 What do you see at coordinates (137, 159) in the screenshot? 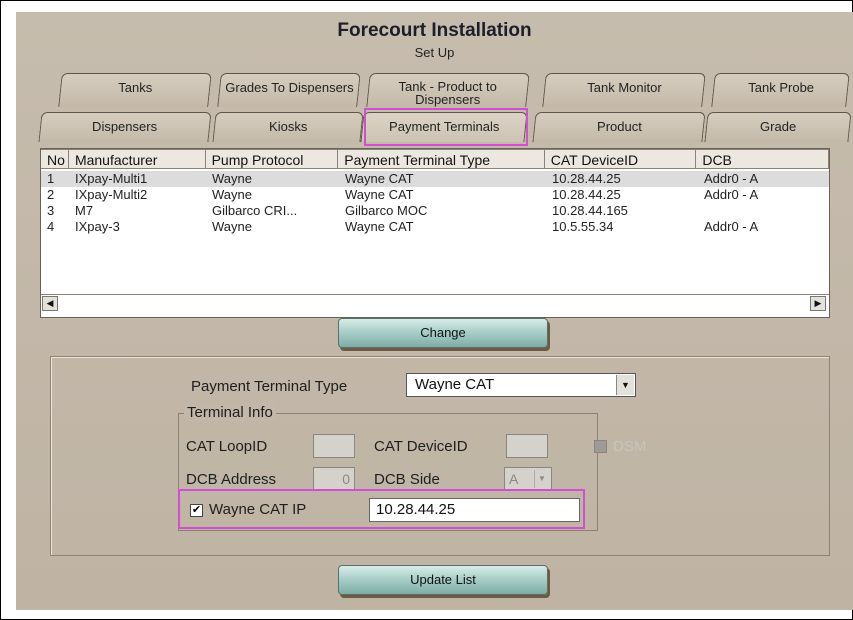
I see `column-header-manufacturer: Manufacturer` at bounding box center [137, 159].